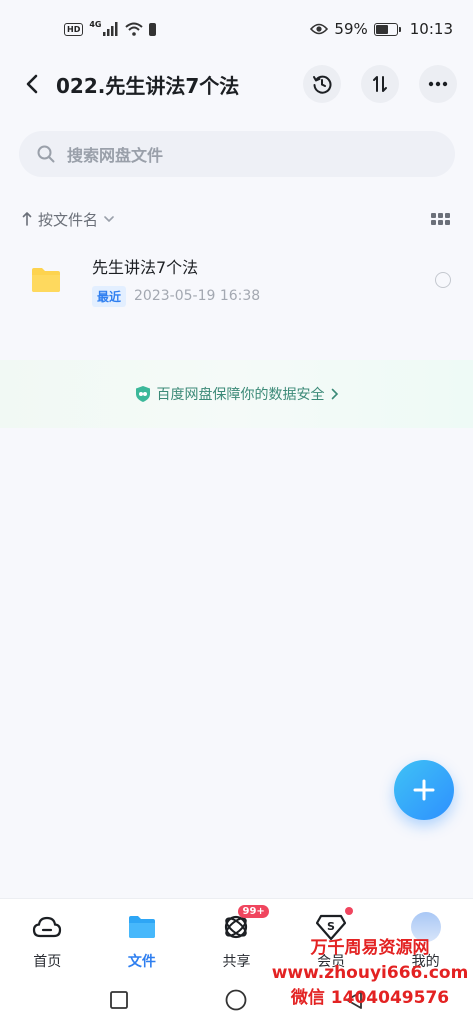  I want to click on status-left: HD 4G, so click(110, 27).